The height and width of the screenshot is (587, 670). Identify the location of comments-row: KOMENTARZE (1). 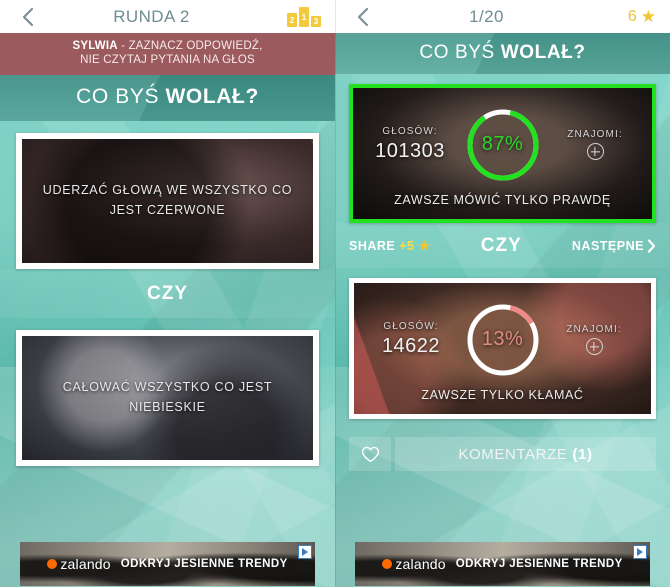
(502, 454).